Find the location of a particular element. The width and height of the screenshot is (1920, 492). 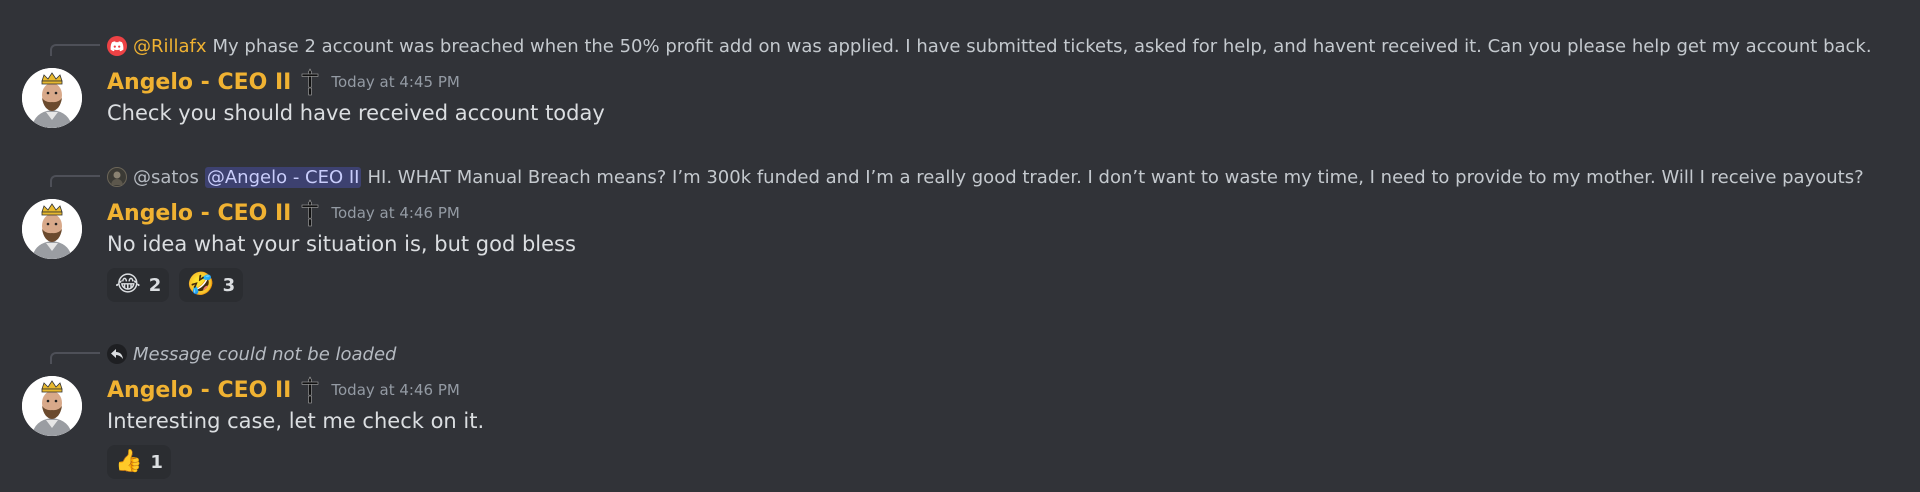

thumbs-up-emoji-icon: 👍 is located at coordinates (129, 461).